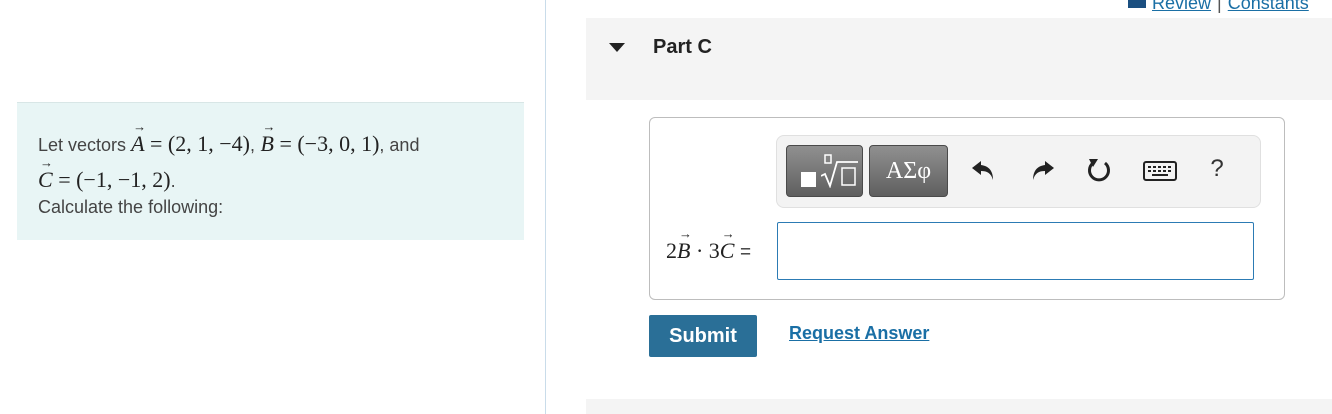 The image size is (1332, 414). Describe the element at coordinates (714, 250) in the screenshot. I see `coef-c: 3` at that location.